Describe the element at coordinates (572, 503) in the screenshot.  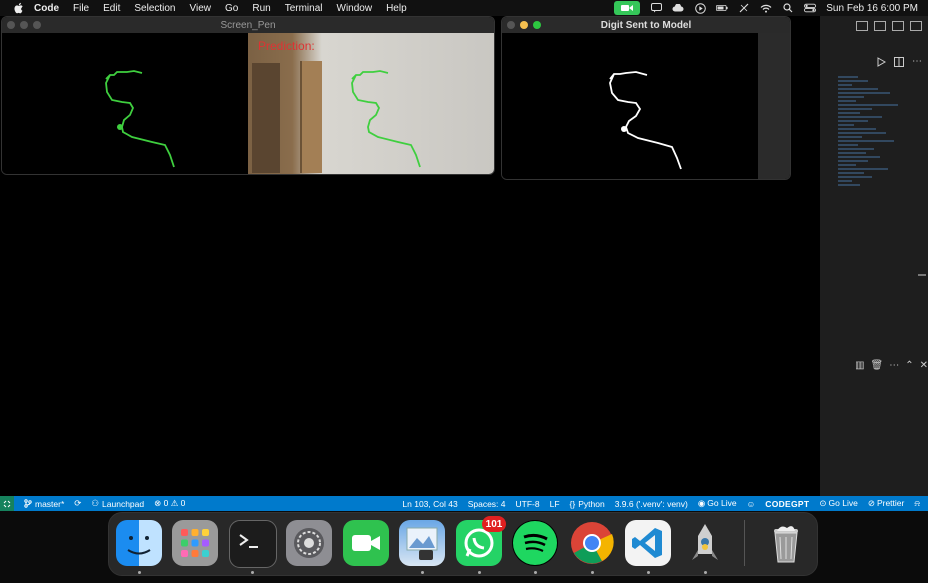
I see `braces-icon: {}` at that location.